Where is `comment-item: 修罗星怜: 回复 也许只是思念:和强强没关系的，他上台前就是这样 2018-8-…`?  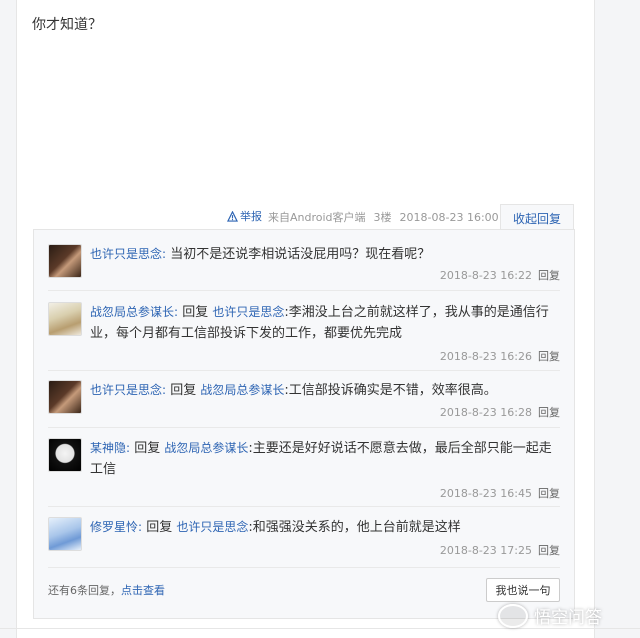
comment-item: 修罗星怜: 回复 也许只是思念:和强强没关系的，他上台前就是这样 2018-8-… is located at coordinates (304, 537).